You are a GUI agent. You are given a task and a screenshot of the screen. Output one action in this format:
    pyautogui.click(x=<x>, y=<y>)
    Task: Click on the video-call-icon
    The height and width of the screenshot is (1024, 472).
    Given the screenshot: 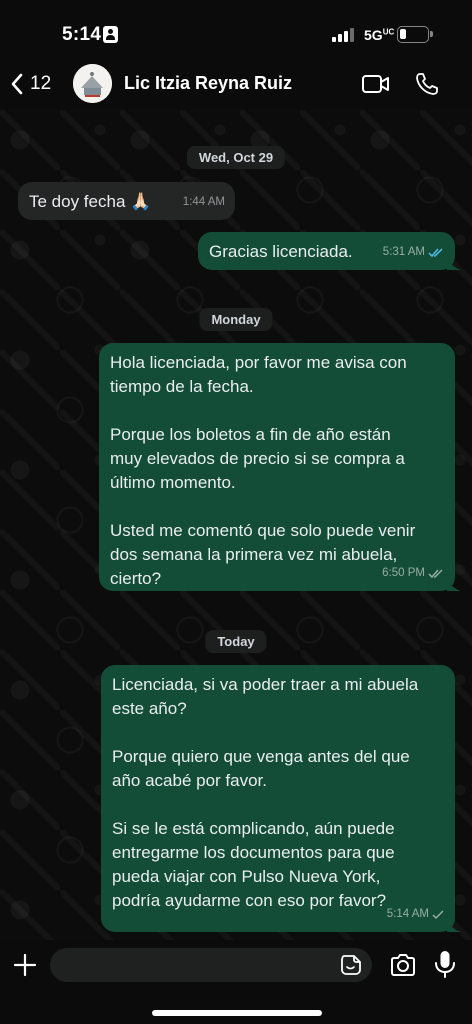 What is the action you would take?
    pyautogui.click(x=375, y=84)
    